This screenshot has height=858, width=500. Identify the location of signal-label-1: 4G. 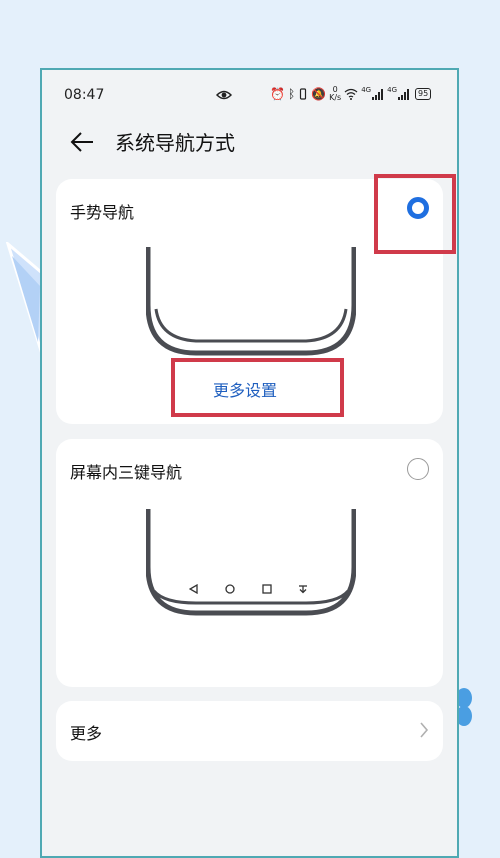
(366, 90).